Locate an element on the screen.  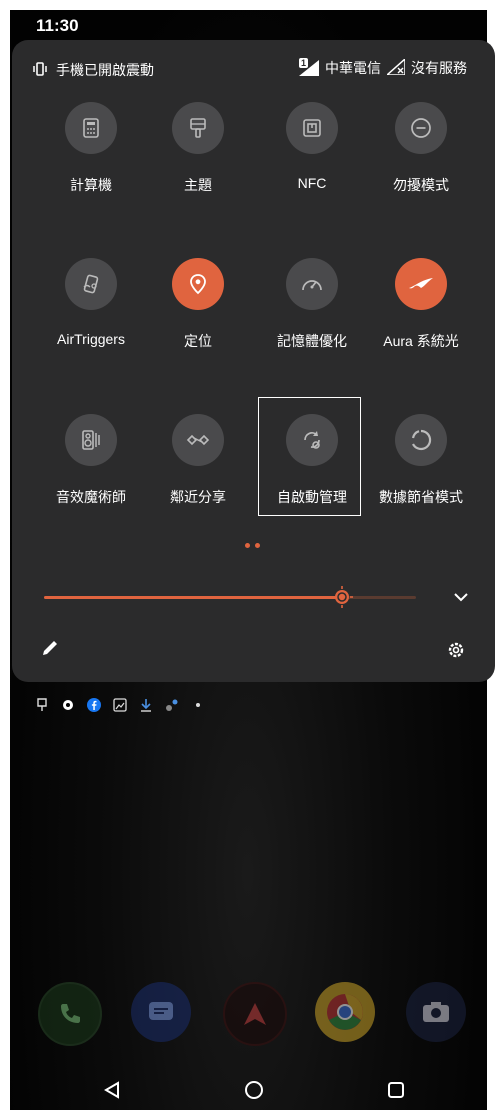
vibrate-text: 手機已開啟震動 is located at coordinates (105, 70).